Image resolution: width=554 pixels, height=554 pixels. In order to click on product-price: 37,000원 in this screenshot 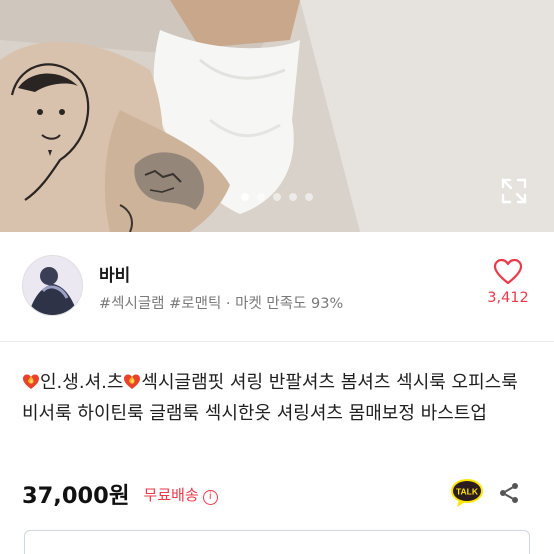, I will do `click(76, 496)`.